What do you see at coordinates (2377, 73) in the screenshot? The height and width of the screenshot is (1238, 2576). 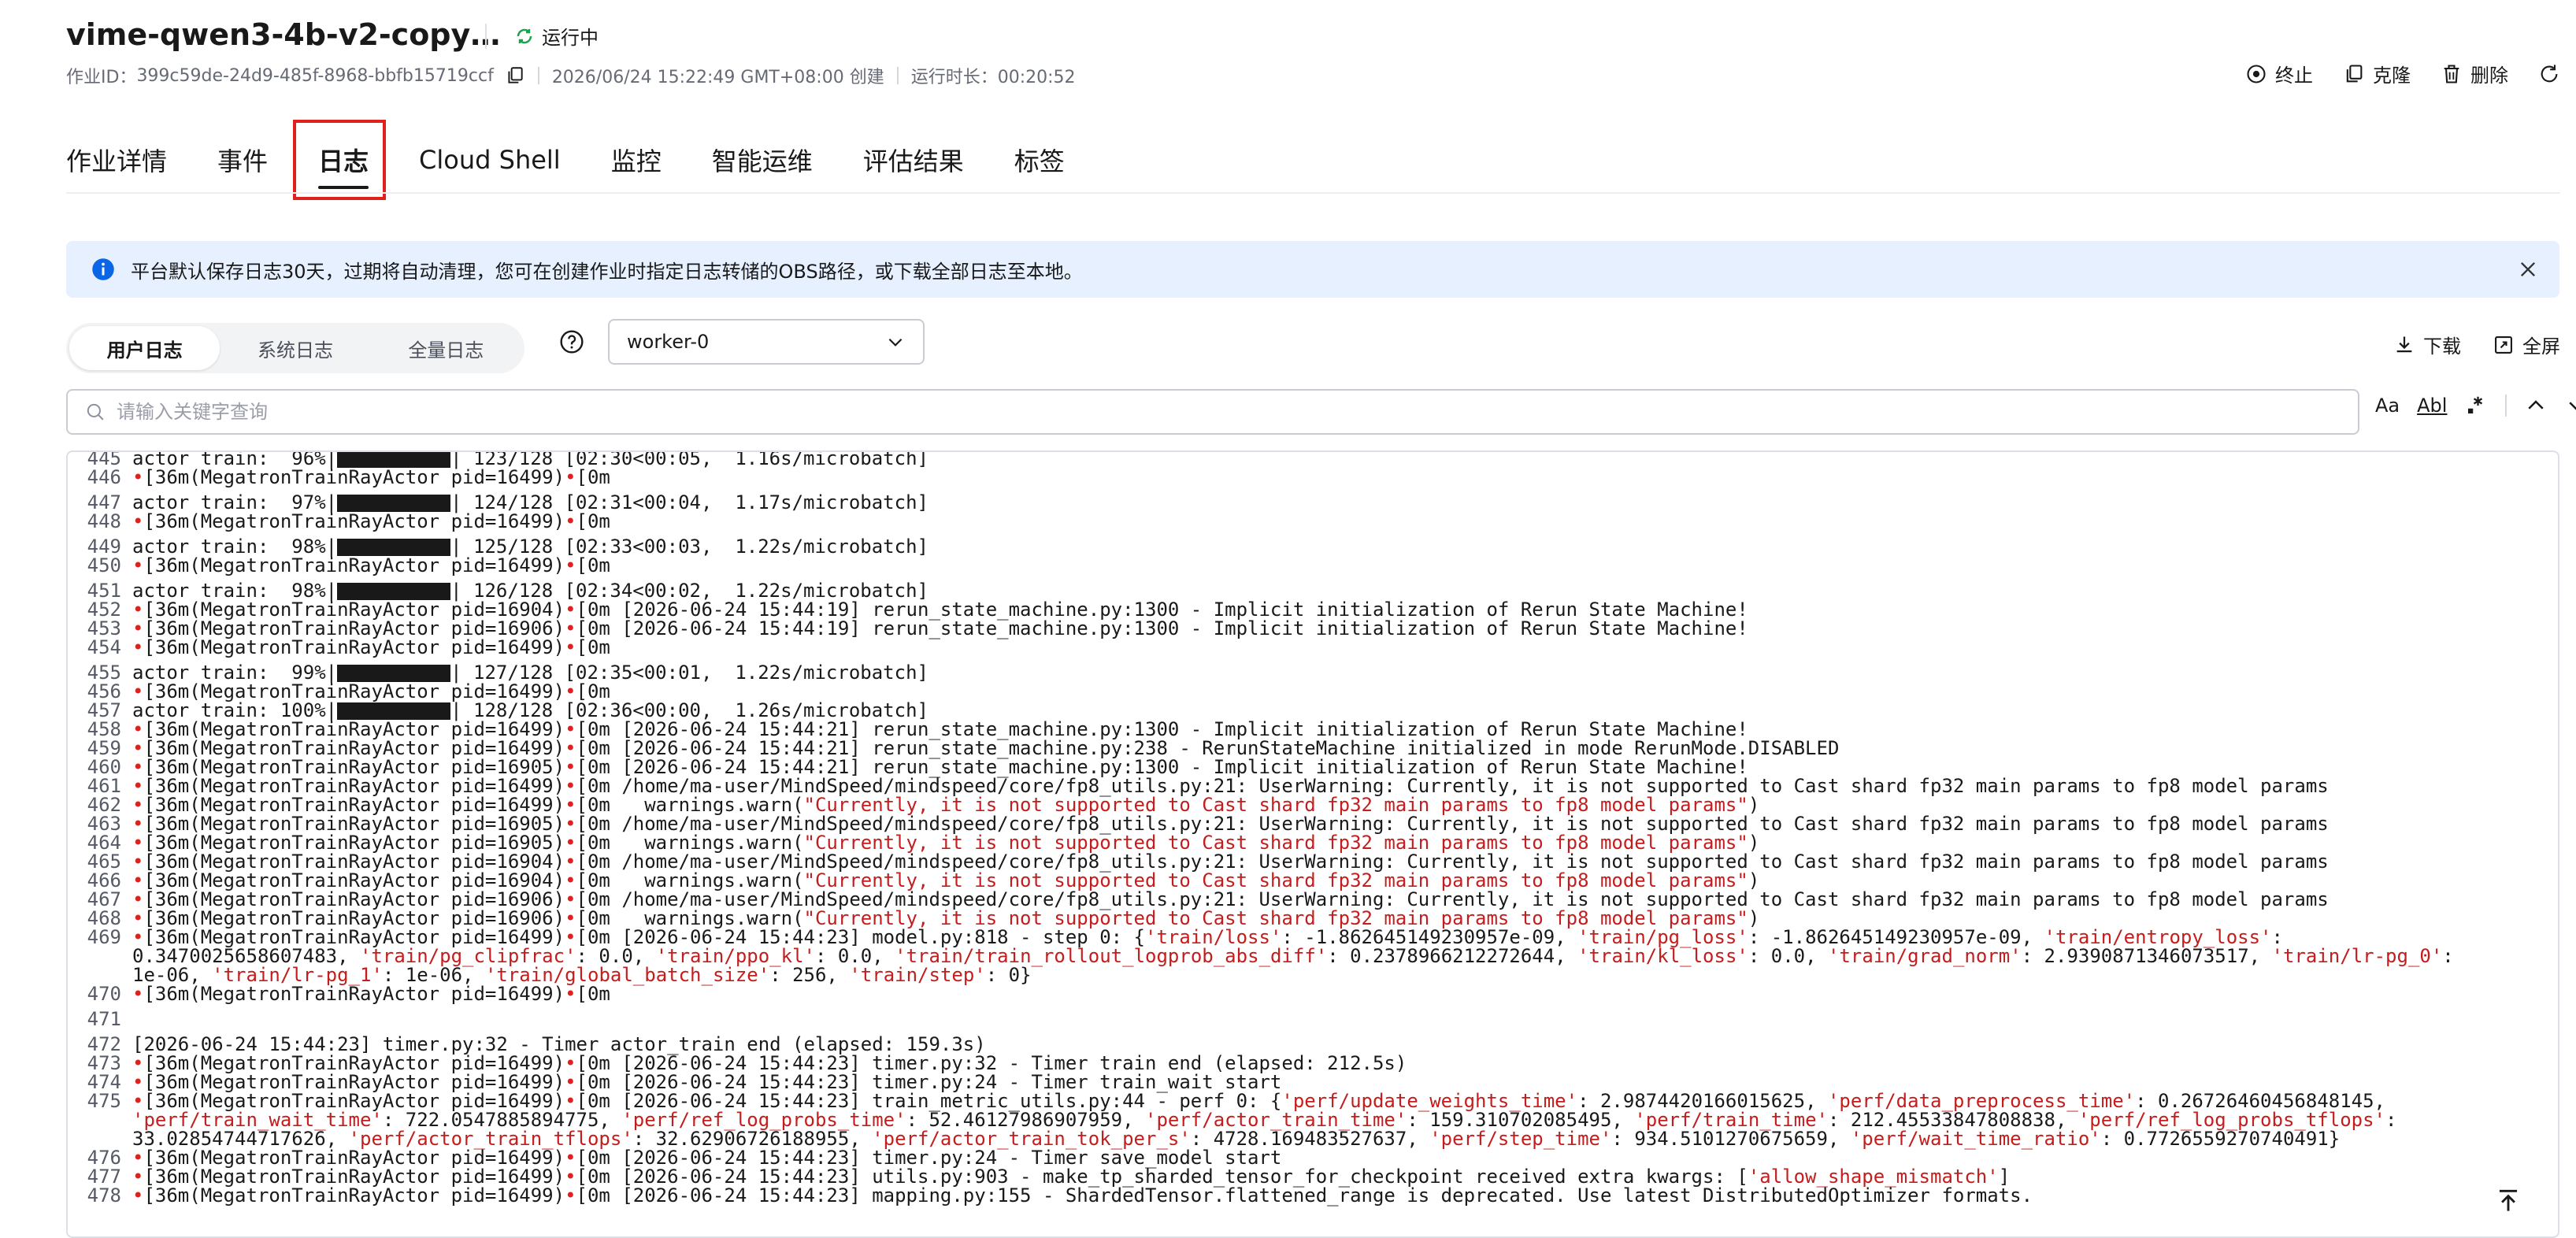 I see `clone-button: 克隆` at bounding box center [2377, 73].